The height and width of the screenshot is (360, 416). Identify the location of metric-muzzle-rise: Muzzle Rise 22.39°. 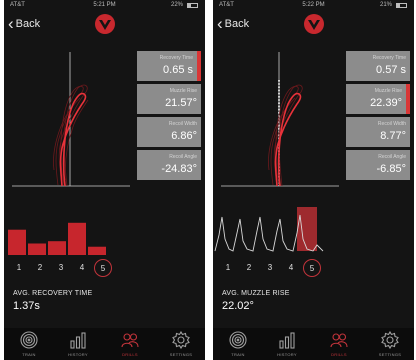
(378, 99).